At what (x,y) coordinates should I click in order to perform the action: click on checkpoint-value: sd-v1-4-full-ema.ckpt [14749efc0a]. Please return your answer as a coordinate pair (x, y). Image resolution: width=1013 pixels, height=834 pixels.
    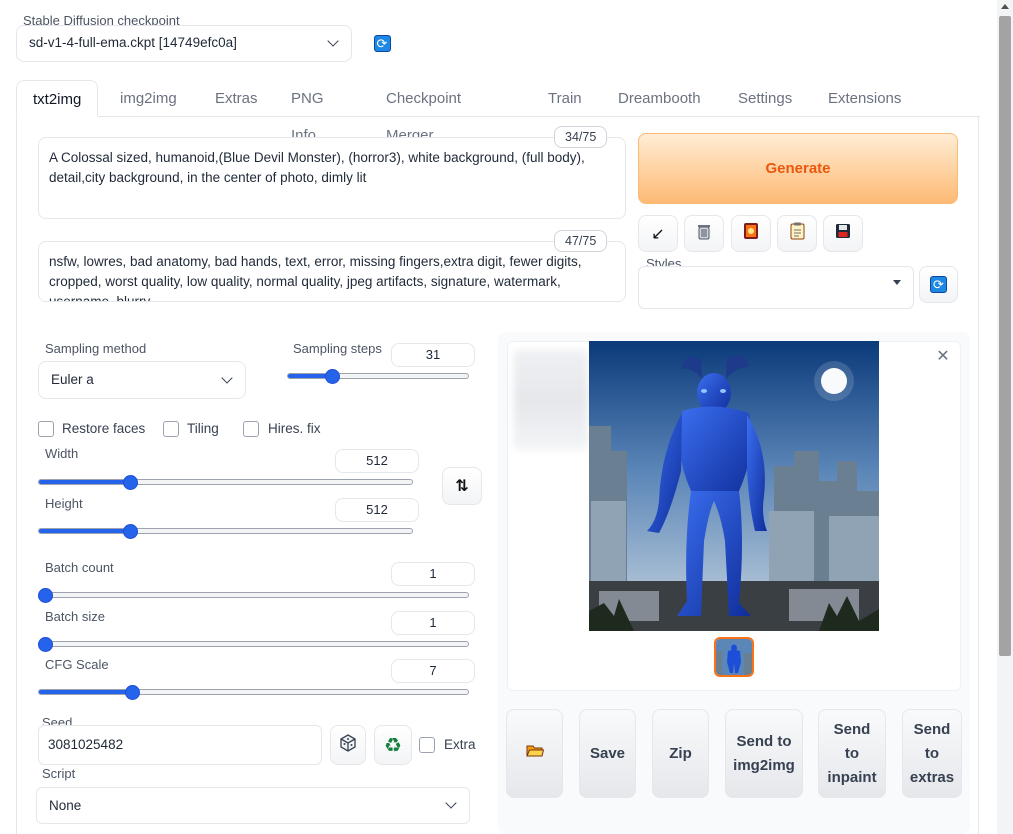
    Looking at the image, I should click on (133, 42).